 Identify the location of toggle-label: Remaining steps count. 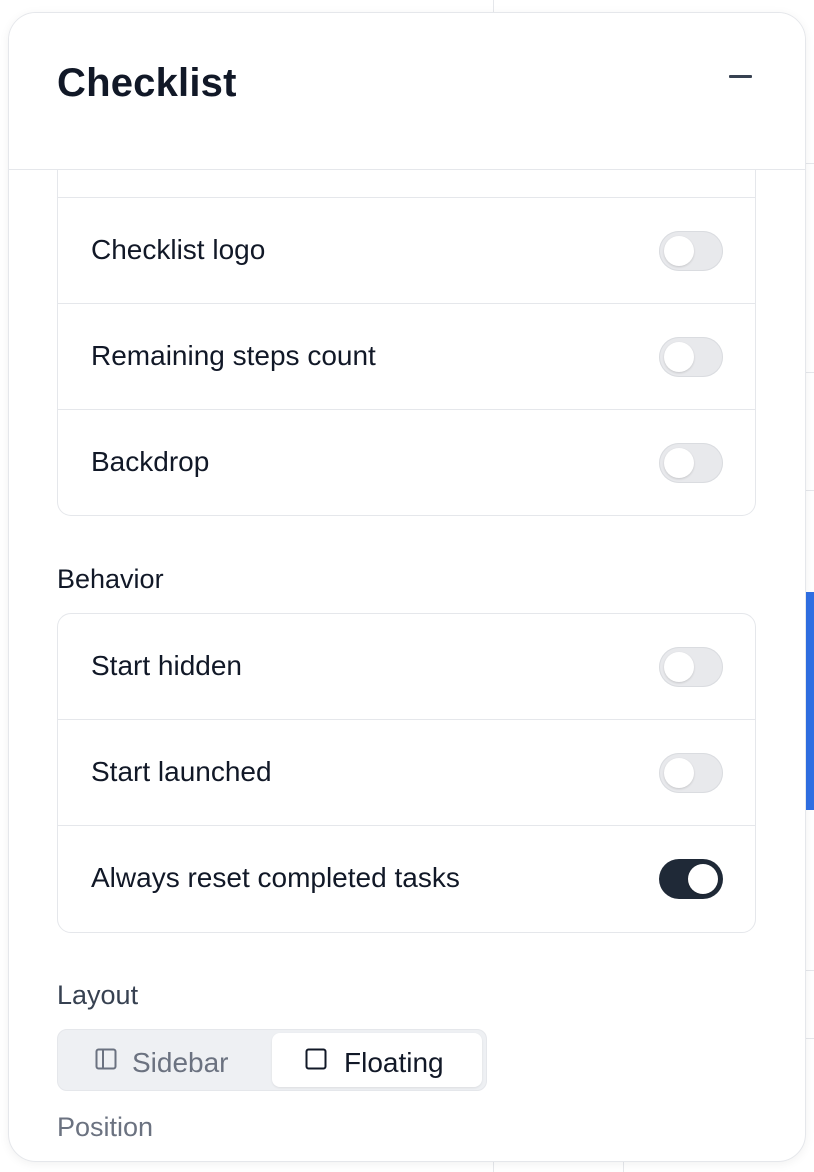
(233, 355).